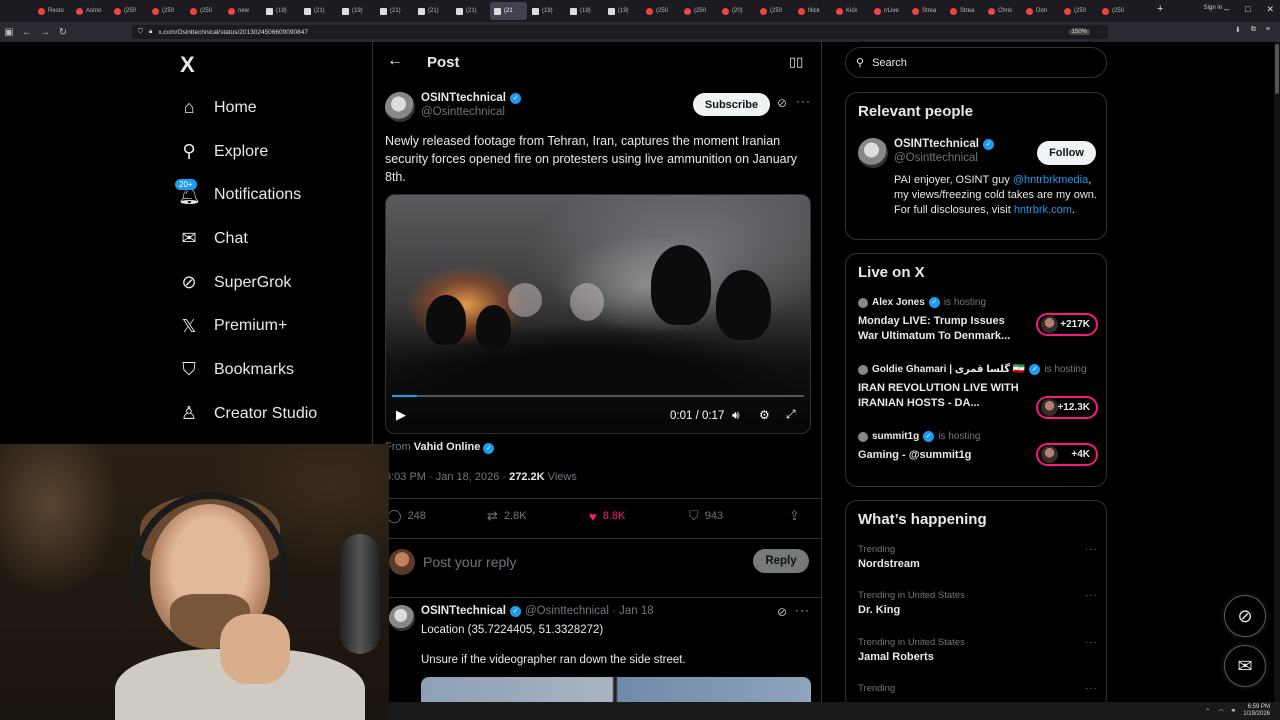  I want to click on live-listener-pill: +4K, so click(1067, 454).